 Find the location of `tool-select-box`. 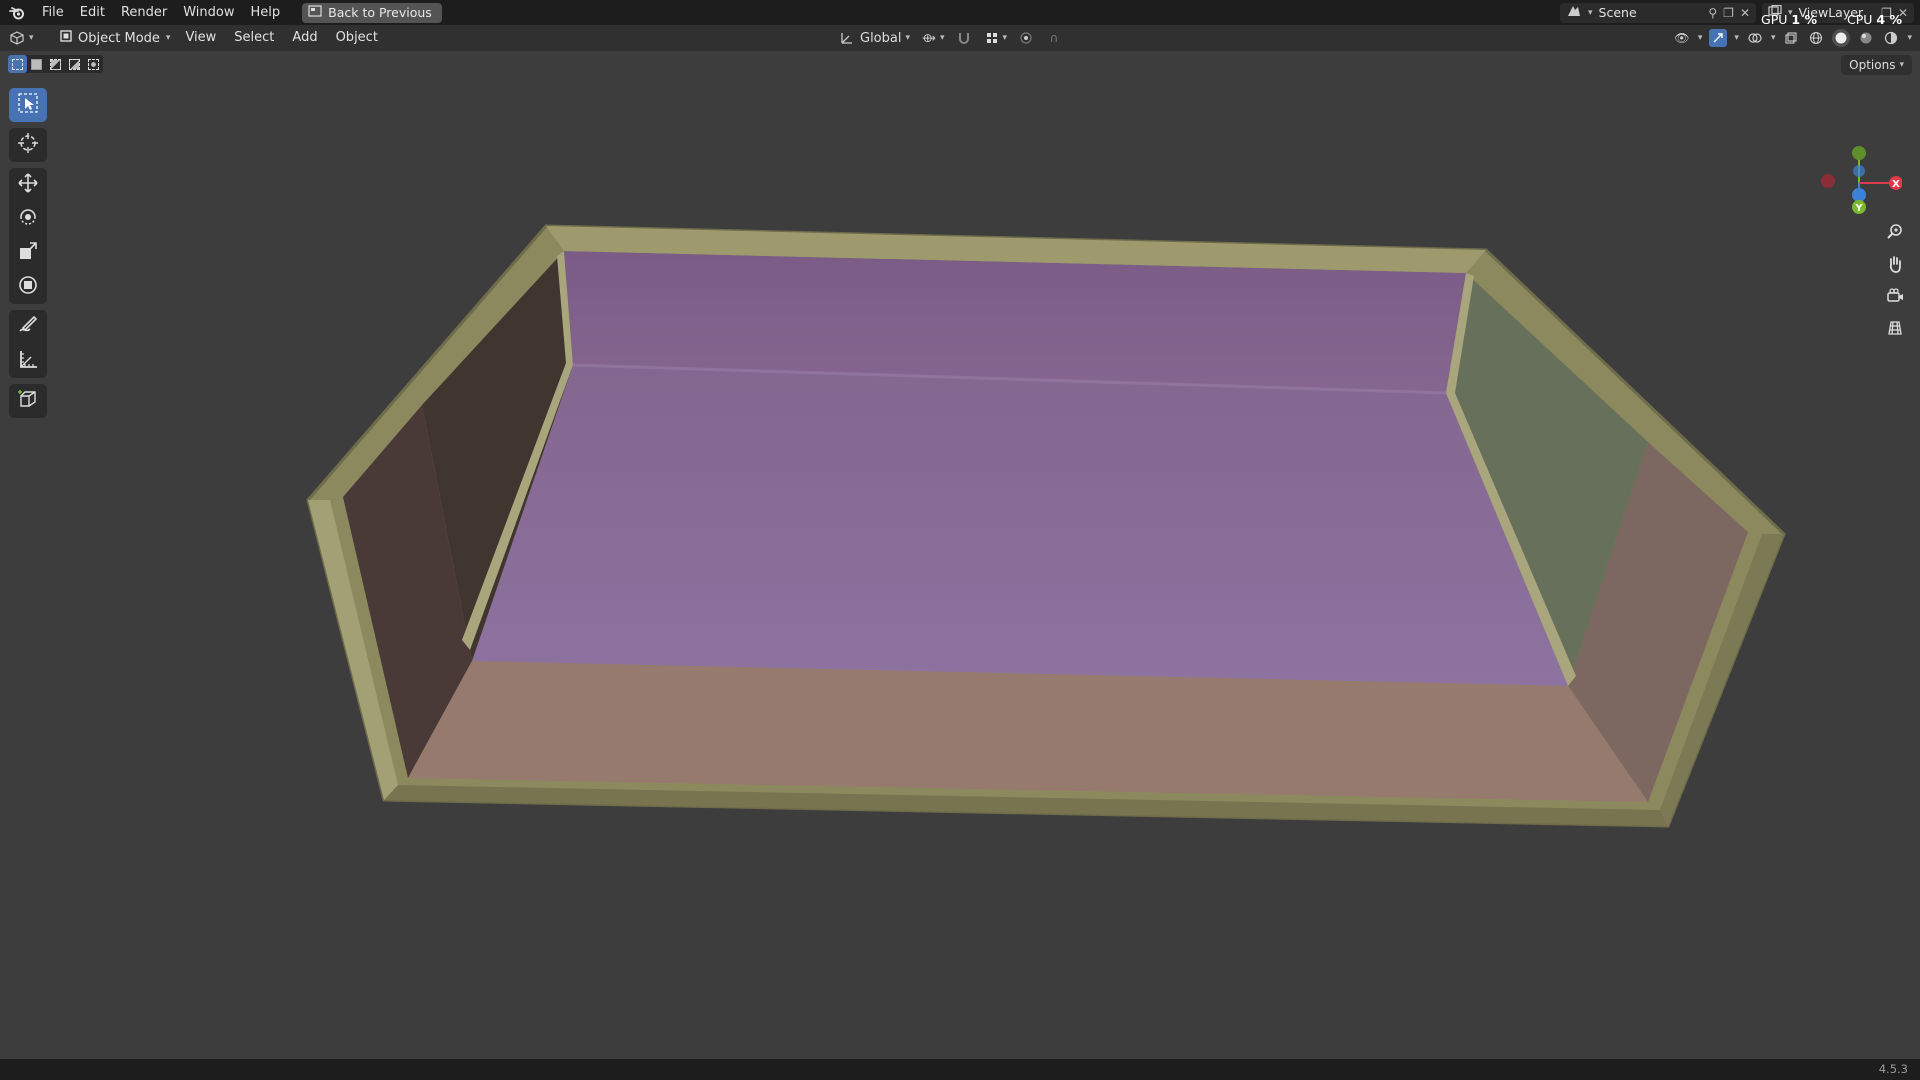

tool-select-box is located at coordinates (28, 105).